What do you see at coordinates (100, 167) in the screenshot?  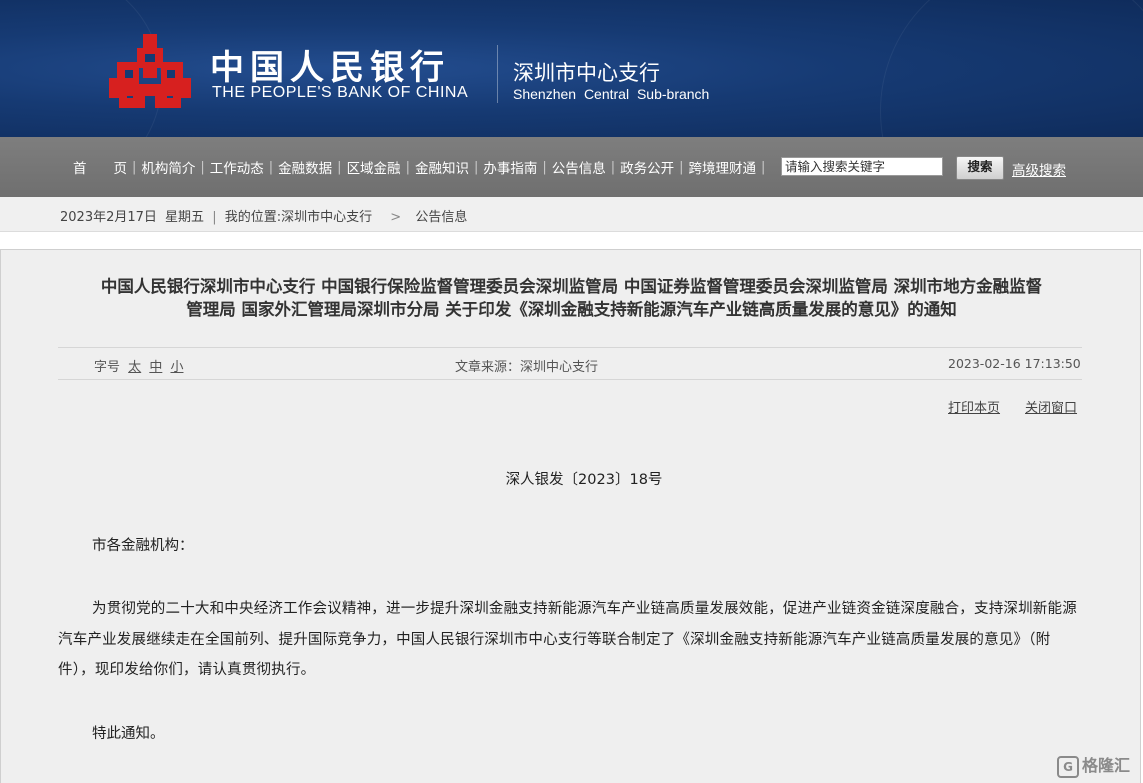 I see `nav-item-home: 首 页` at bounding box center [100, 167].